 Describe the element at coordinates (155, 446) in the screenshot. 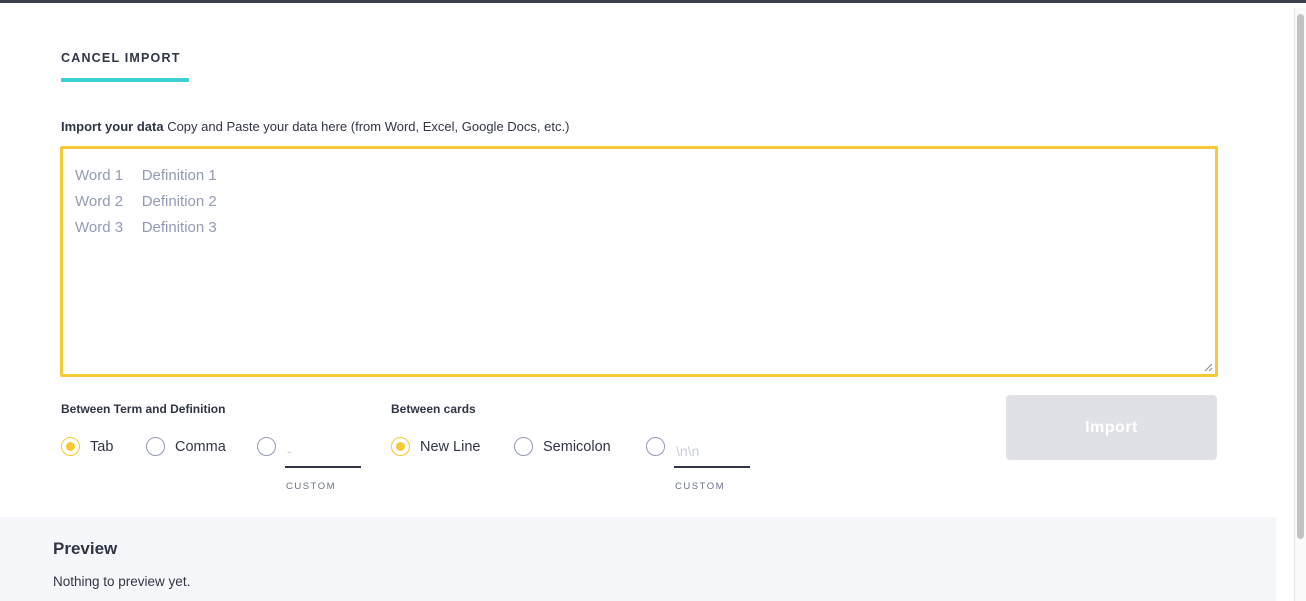

I see `radio-comma-indicator` at that location.